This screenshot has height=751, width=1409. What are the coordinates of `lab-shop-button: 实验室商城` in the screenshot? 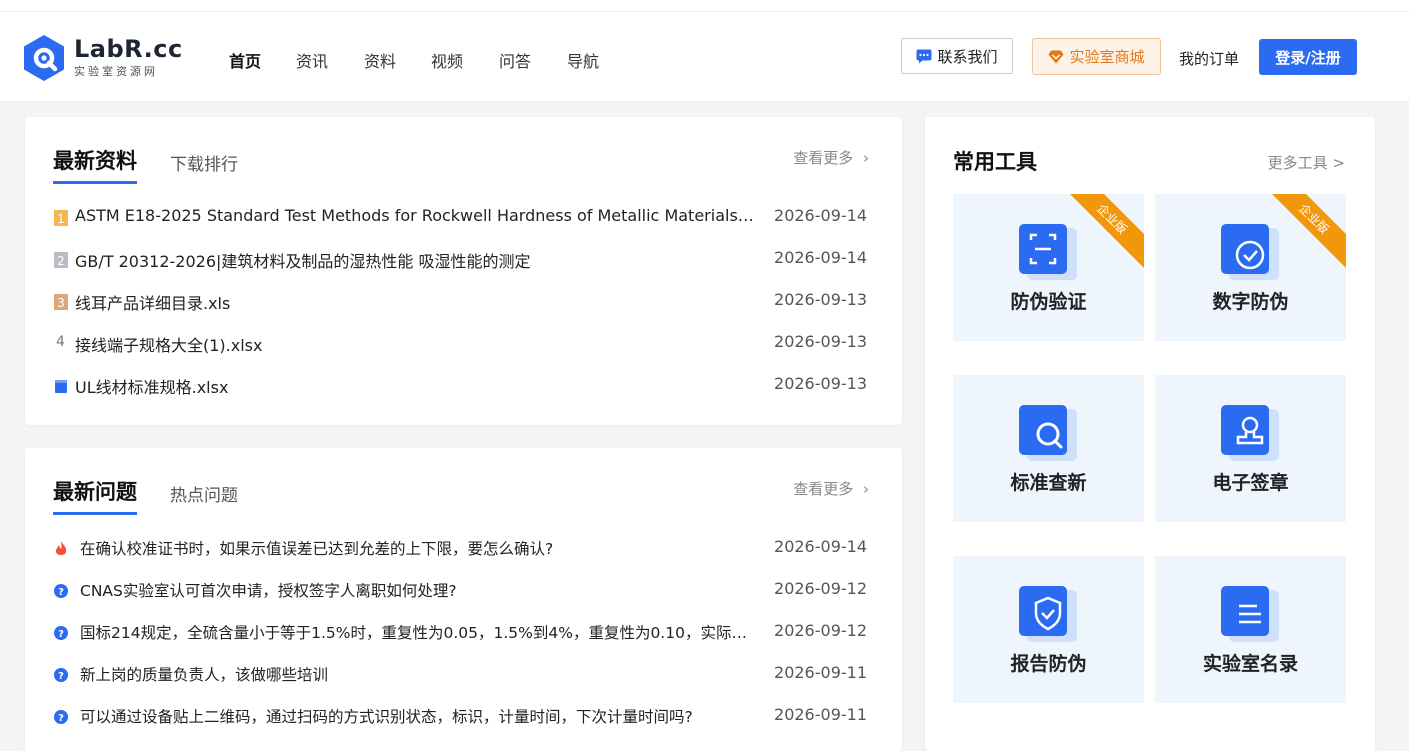 It's located at (1096, 56).